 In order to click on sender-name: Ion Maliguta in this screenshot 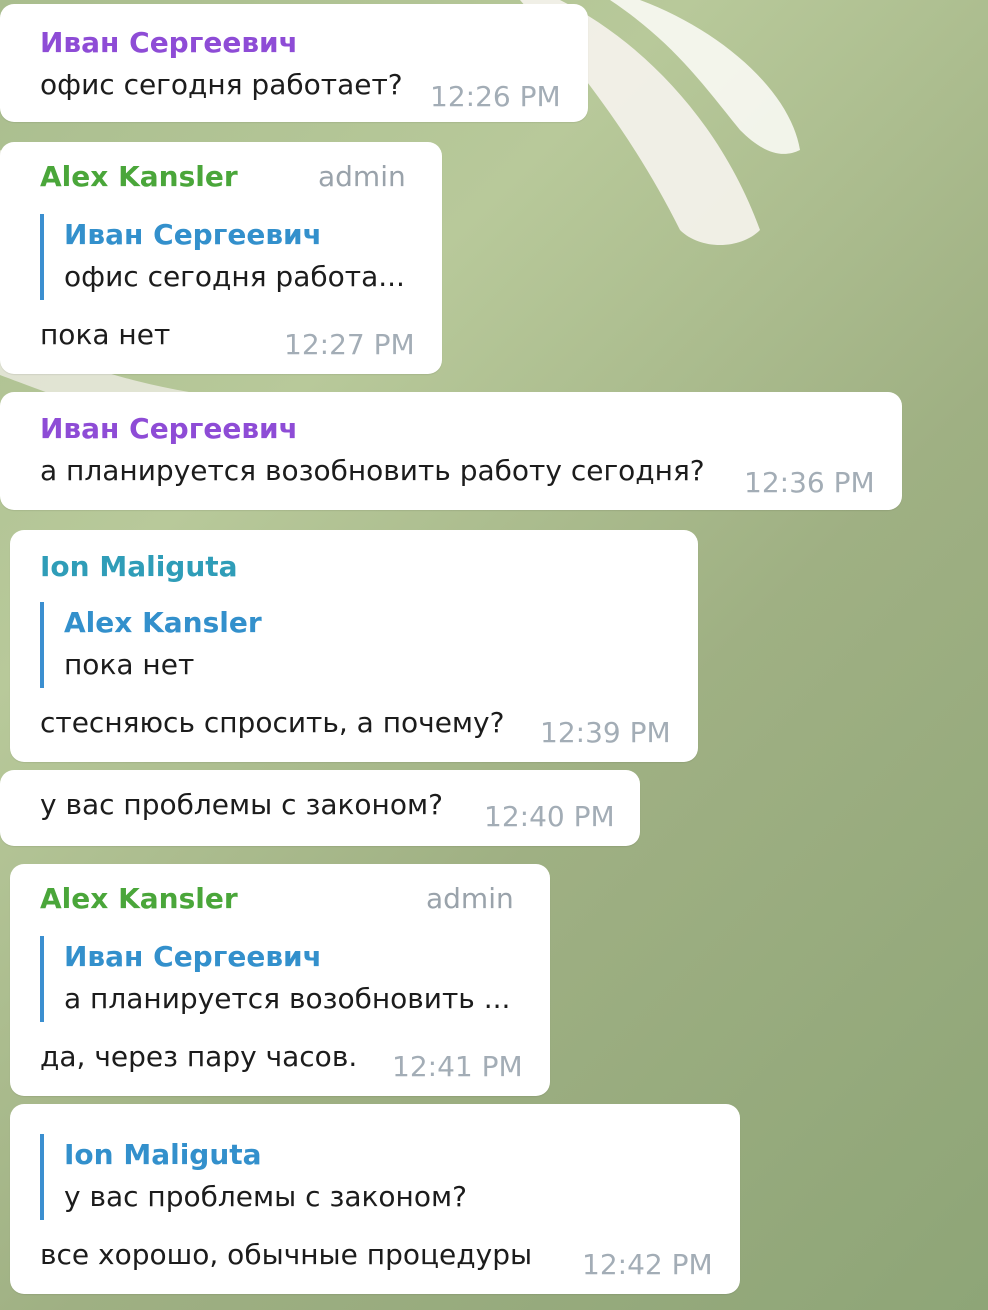, I will do `click(139, 566)`.